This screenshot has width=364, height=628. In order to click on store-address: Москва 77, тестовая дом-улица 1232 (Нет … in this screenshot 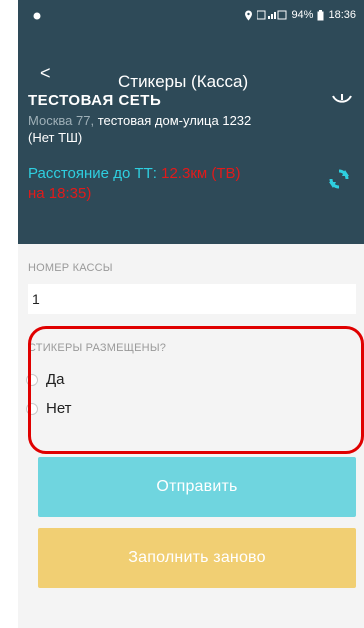, I will do `click(178, 129)`.